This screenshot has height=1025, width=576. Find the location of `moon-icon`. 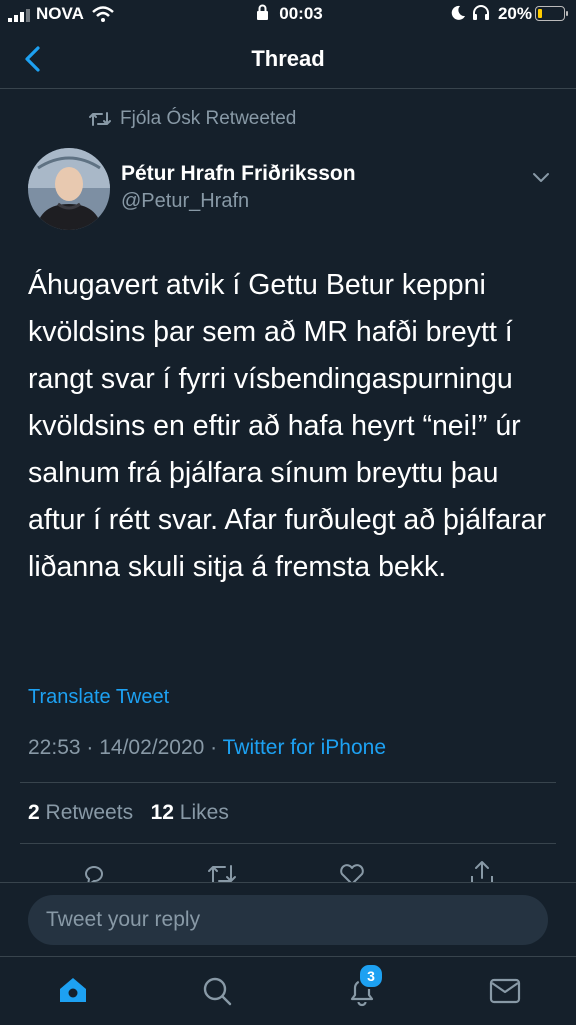

moon-icon is located at coordinates (458, 12).